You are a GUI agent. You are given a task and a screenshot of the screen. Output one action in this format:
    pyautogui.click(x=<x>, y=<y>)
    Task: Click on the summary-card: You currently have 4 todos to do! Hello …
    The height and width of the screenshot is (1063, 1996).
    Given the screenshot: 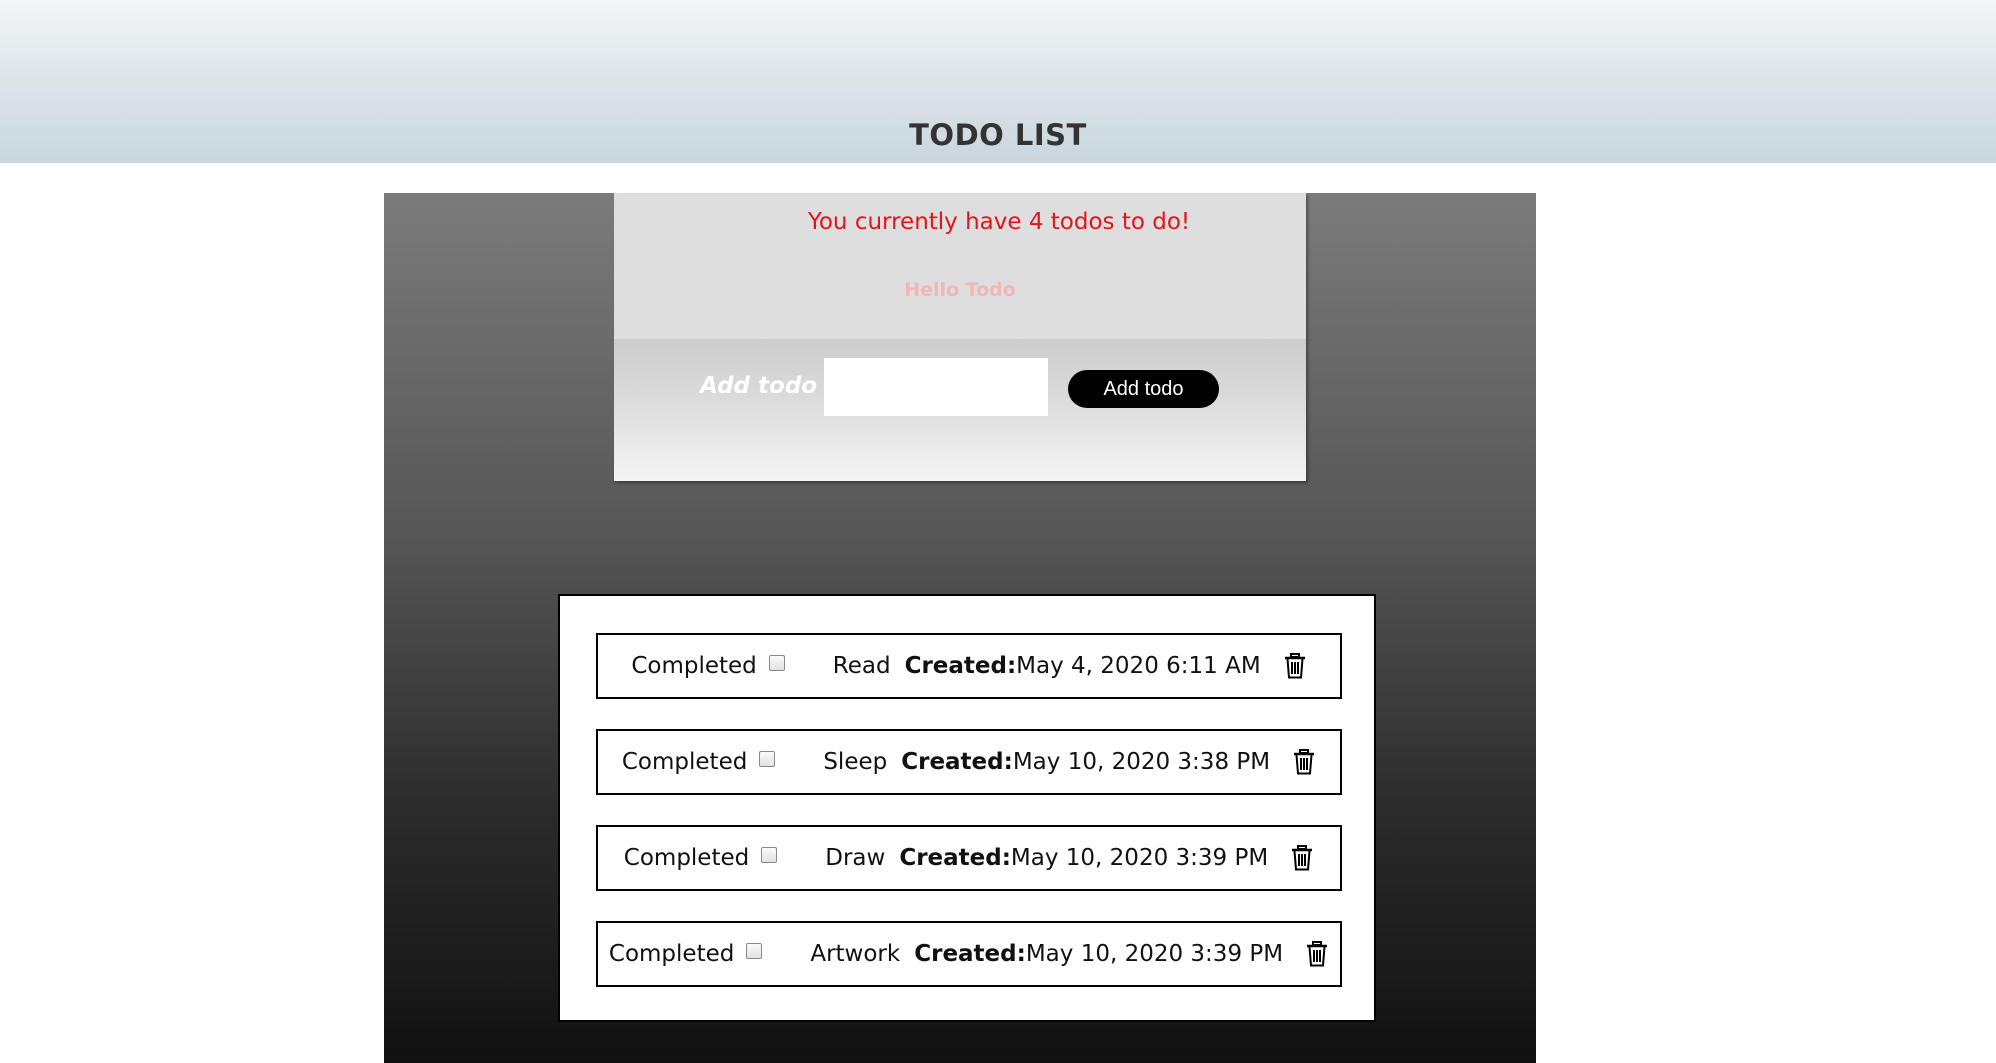 What is the action you would take?
    pyautogui.click(x=960, y=337)
    